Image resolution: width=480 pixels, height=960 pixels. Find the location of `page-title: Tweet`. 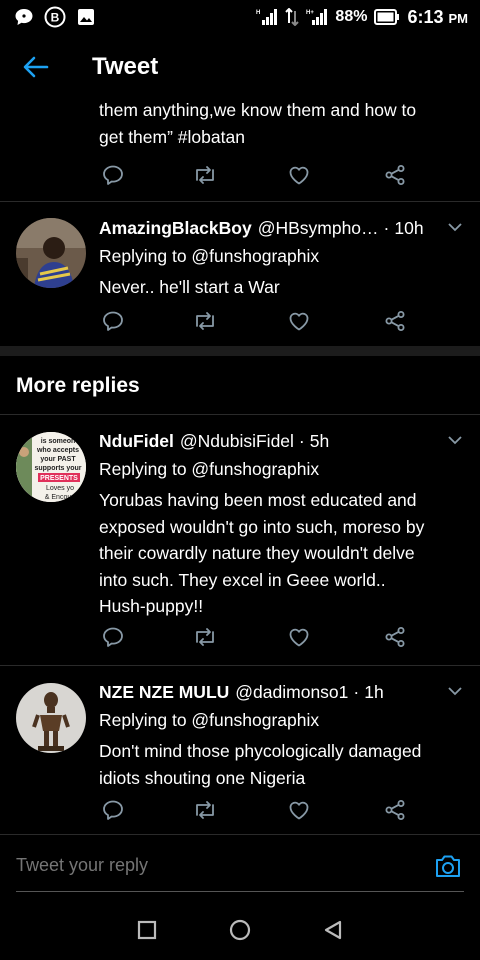

page-title: Tweet is located at coordinates (125, 66).